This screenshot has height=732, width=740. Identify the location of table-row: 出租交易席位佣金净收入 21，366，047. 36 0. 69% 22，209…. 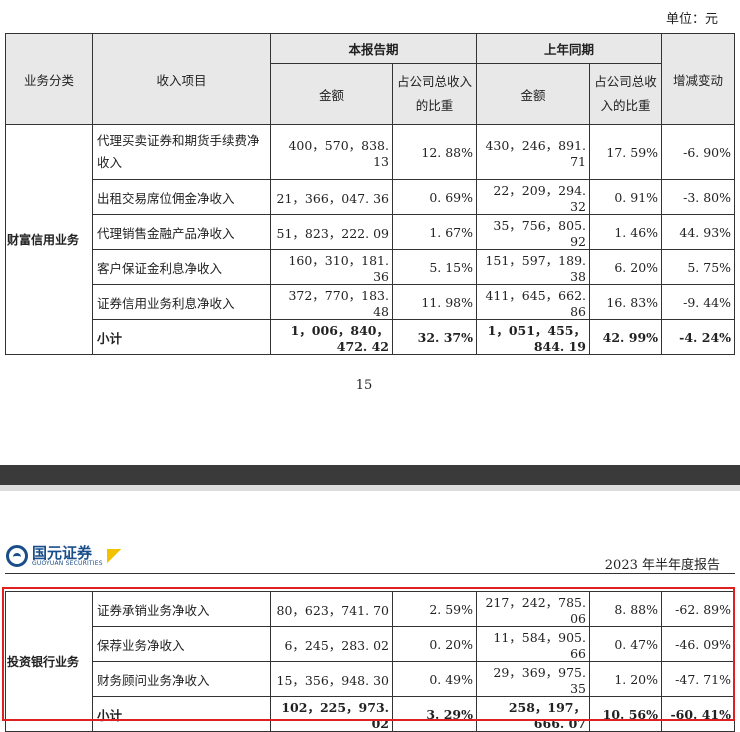
(371, 197).